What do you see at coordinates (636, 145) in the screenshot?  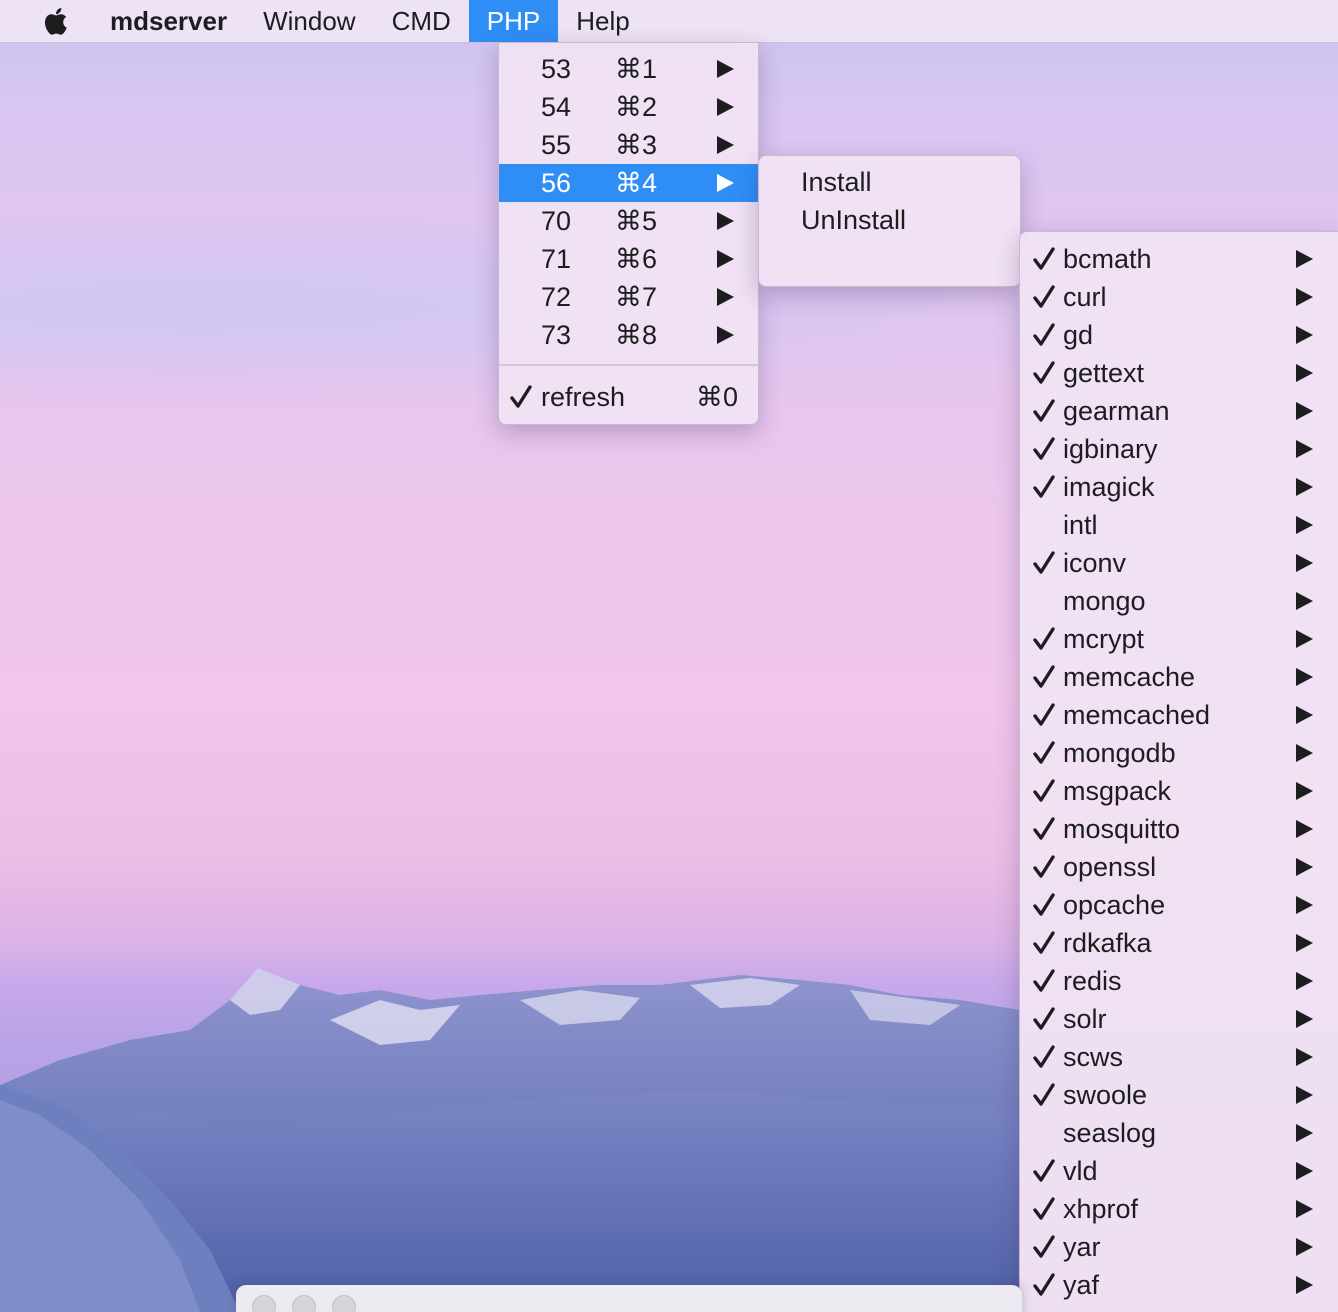 I see `shortcut-label: ⌘3` at bounding box center [636, 145].